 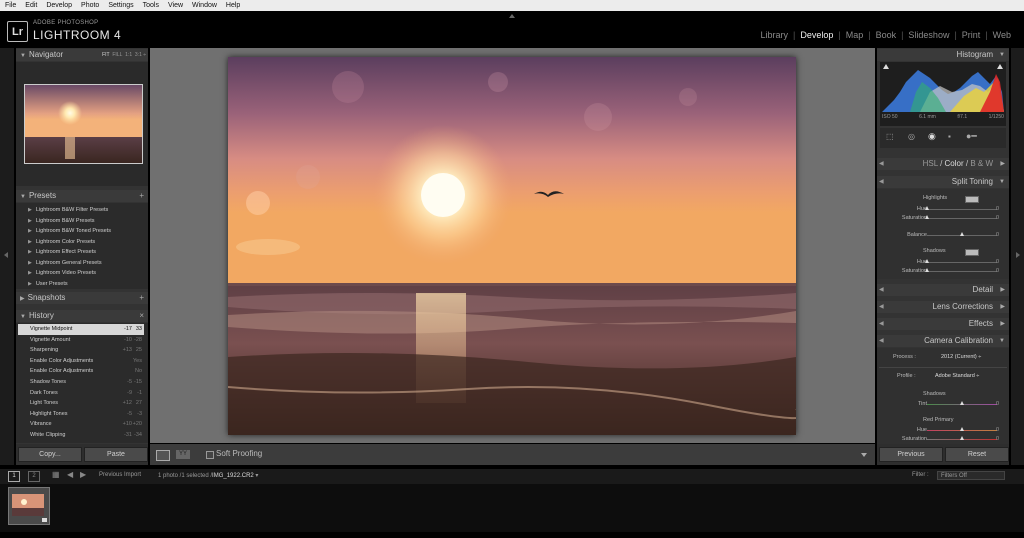 I want to click on lens-corrections-header: ◀ Lens Corrections ▶, so click(x=943, y=307).